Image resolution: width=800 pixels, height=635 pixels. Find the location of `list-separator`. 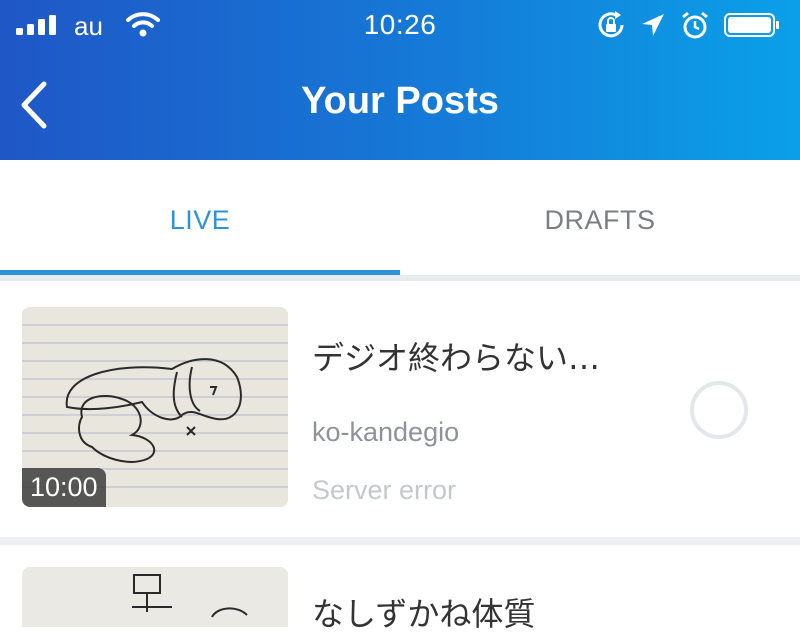

list-separator is located at coordinates (400, 541).